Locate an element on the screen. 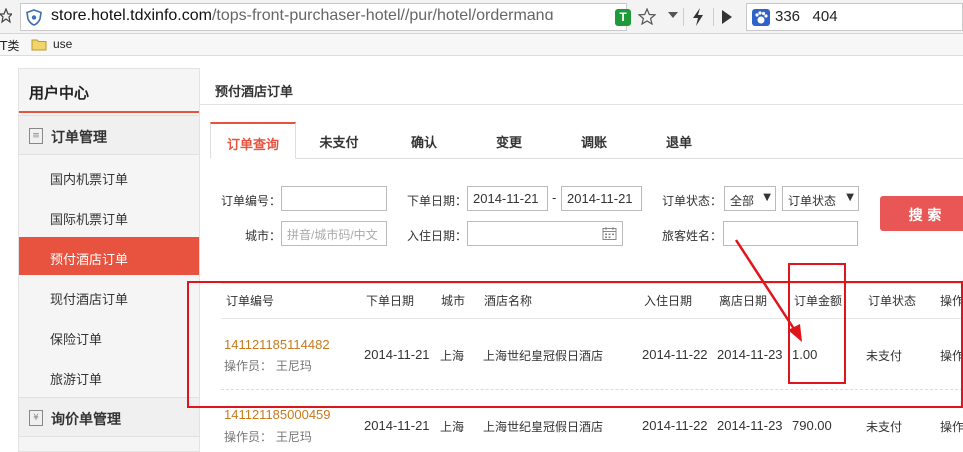 This screenshot has width=963, height=452. tab-adjust: 调账 is located at coordinates (594, 140).